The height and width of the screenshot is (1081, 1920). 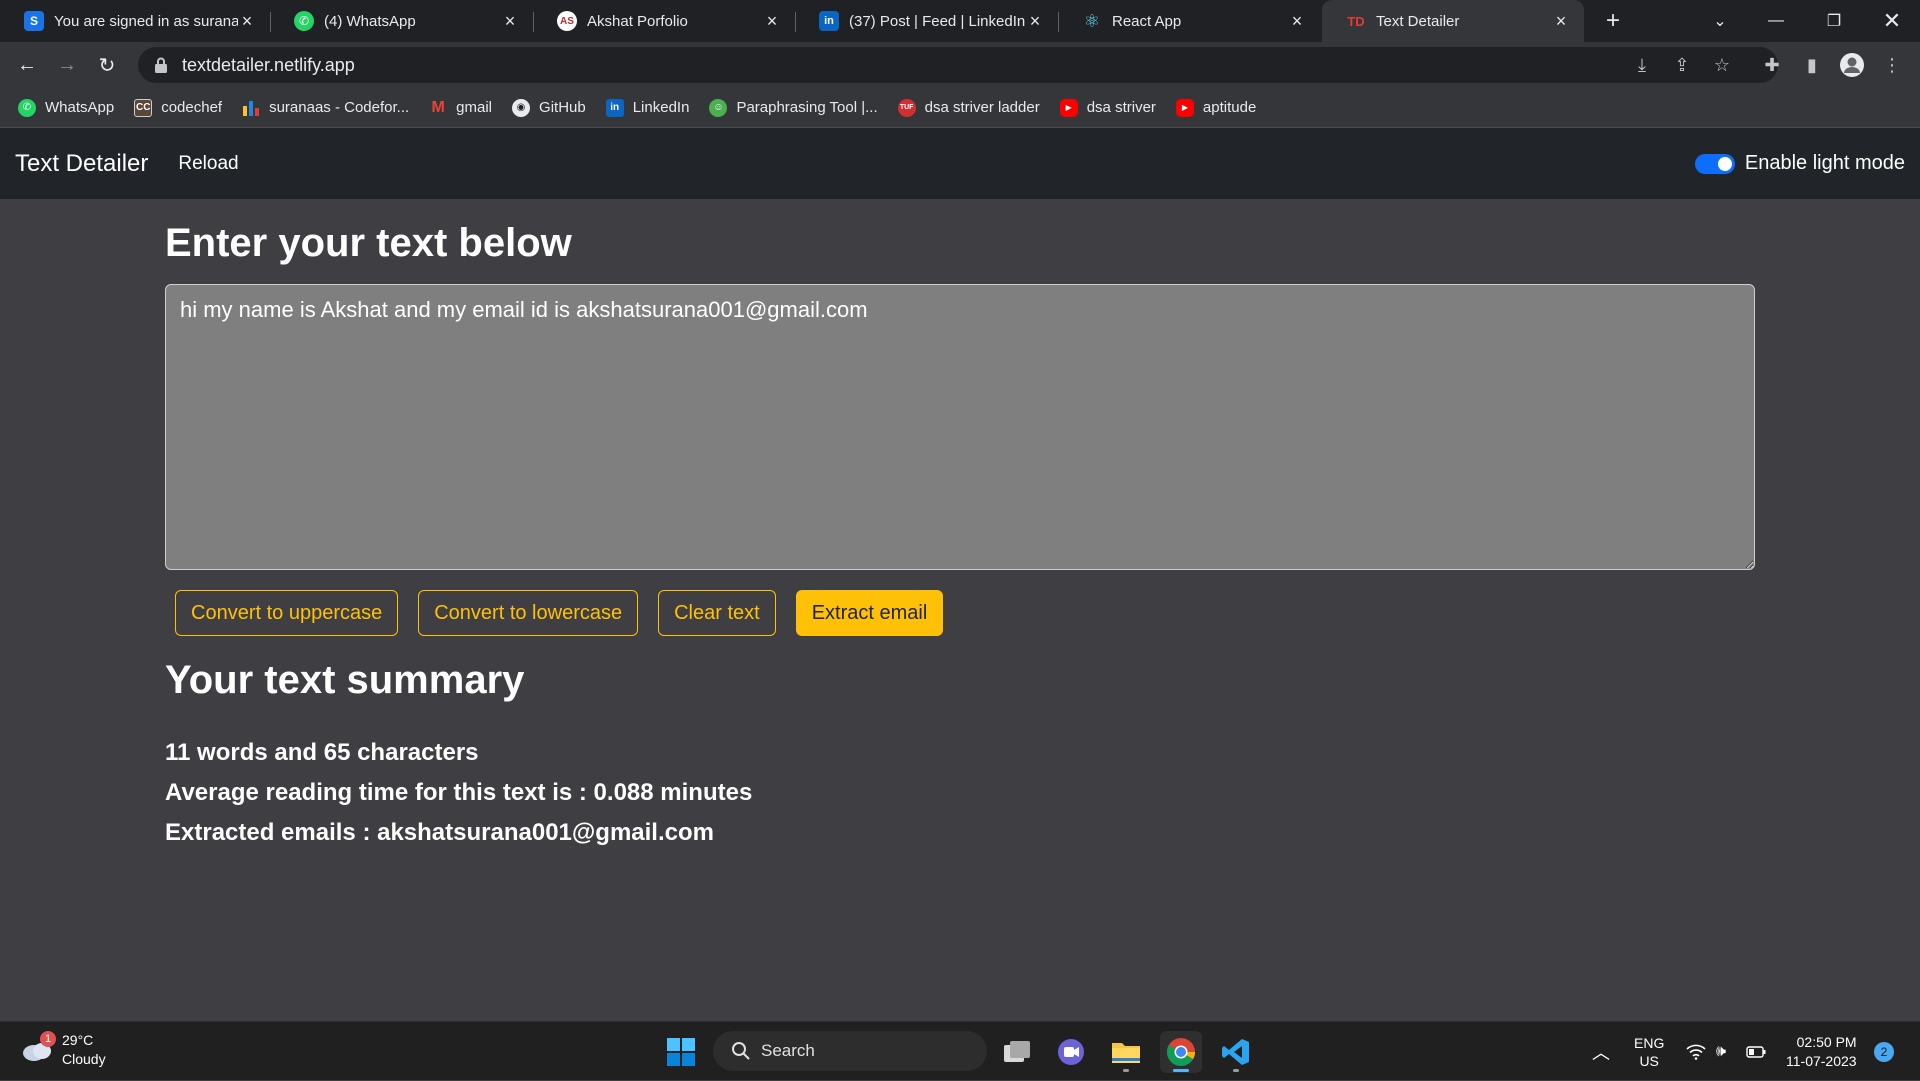 I want to click on tab-linkedin: in (37) Post | Feed | LinkedIn ×, so click(x=927, y=21).